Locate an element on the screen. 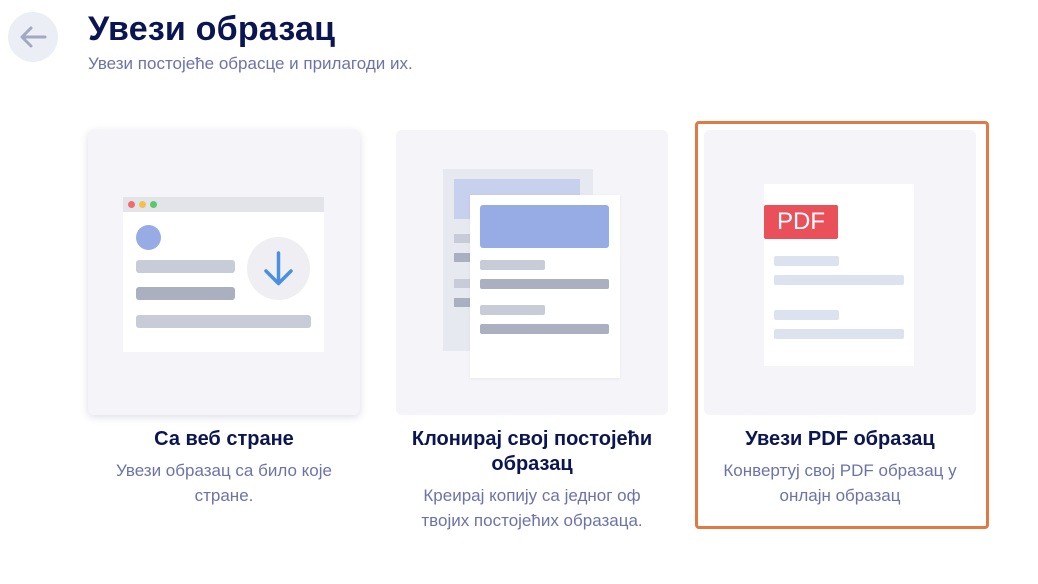 The width and height of the screenshot is (1038, 584). download-arrow-icon is located at coordinates (278, 268).